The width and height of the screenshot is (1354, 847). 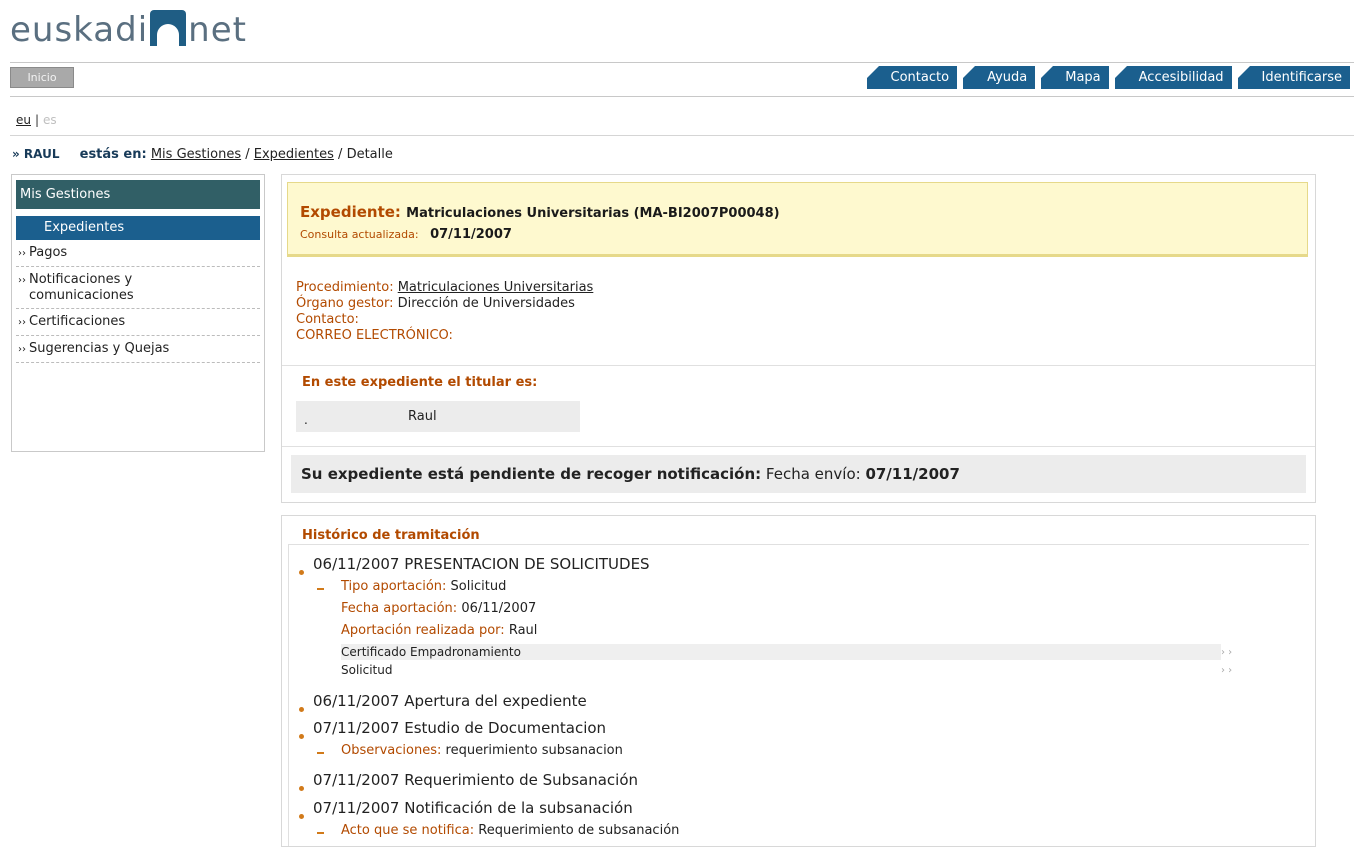 I want to click on detail-label: Observaciones:, so click(x=391, y=750).